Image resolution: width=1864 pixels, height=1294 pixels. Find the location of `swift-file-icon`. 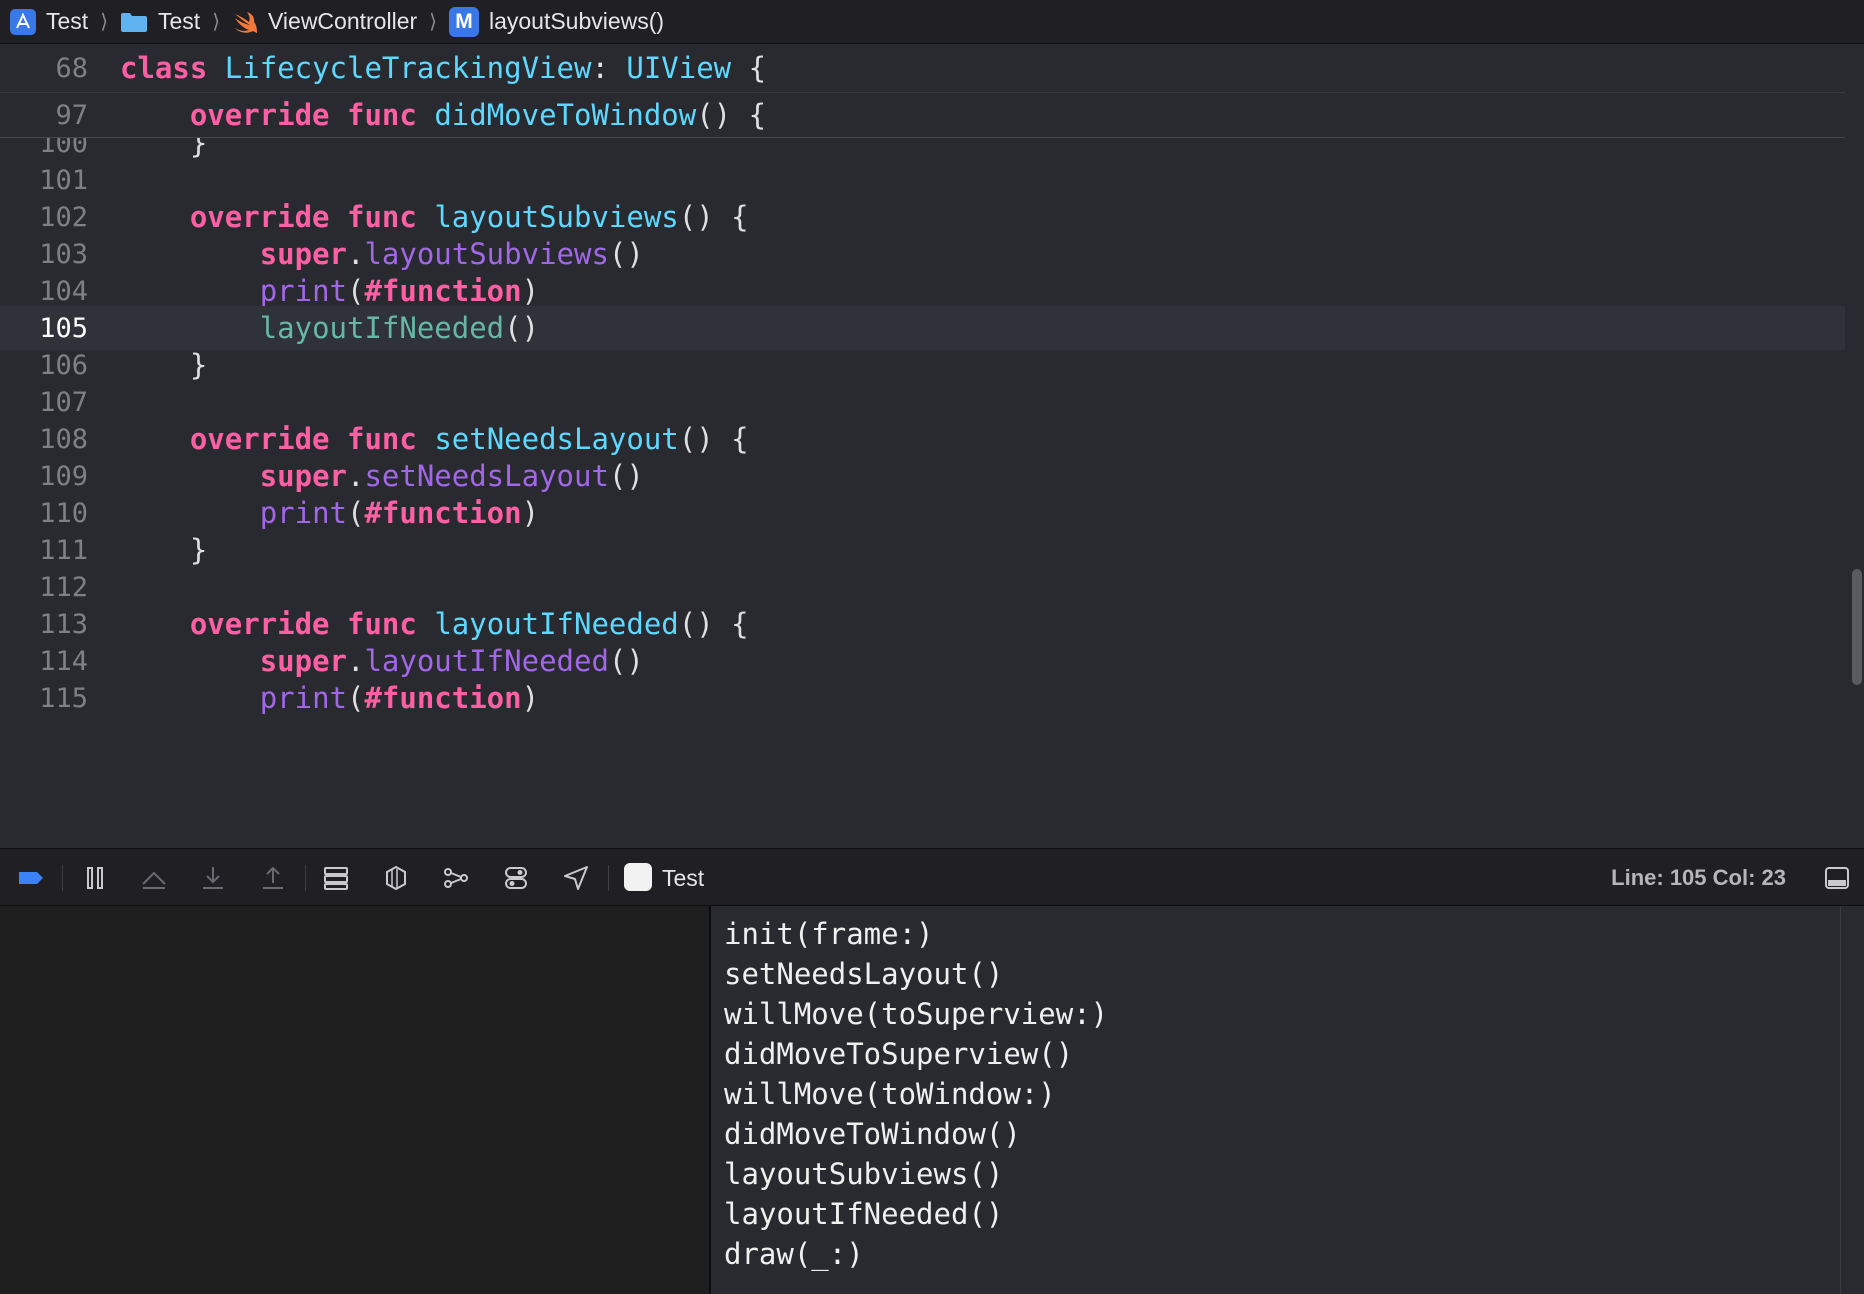

swift-file-icon is located at coordinates (246, 22).